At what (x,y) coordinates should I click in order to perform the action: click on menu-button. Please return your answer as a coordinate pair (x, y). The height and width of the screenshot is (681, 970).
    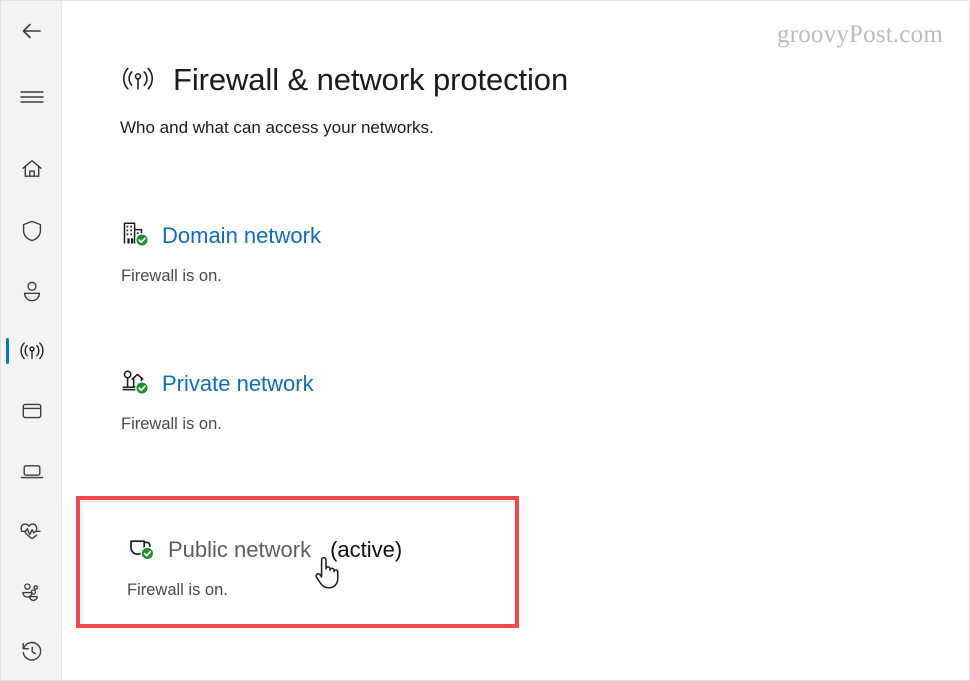
    Looking at the image, I should click on (31, 97).